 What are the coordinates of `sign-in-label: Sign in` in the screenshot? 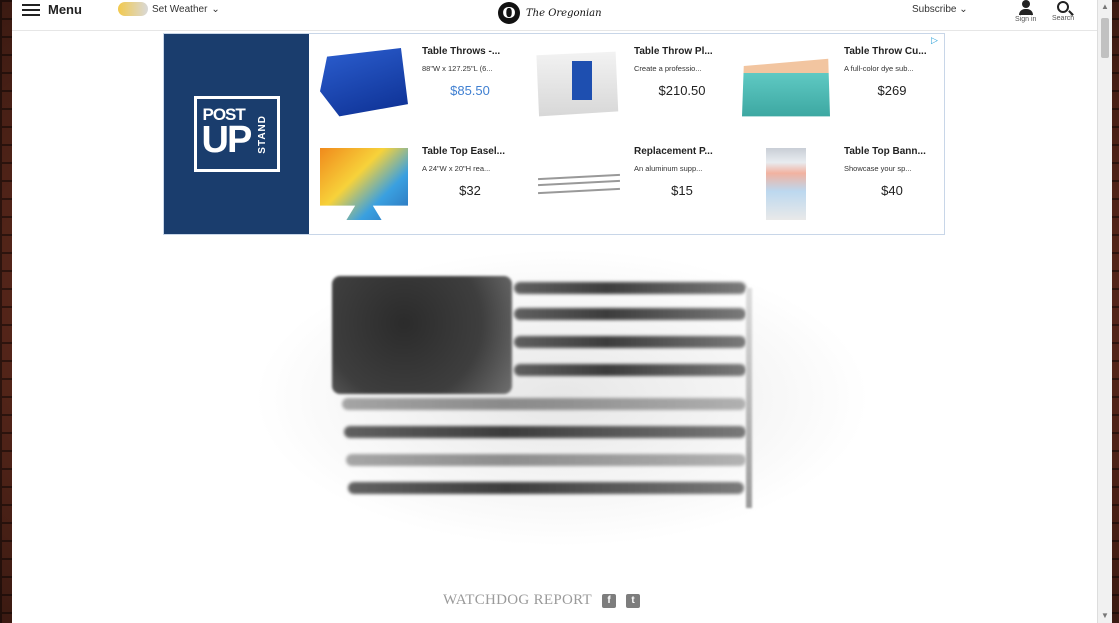 It's located at (1026, 19).